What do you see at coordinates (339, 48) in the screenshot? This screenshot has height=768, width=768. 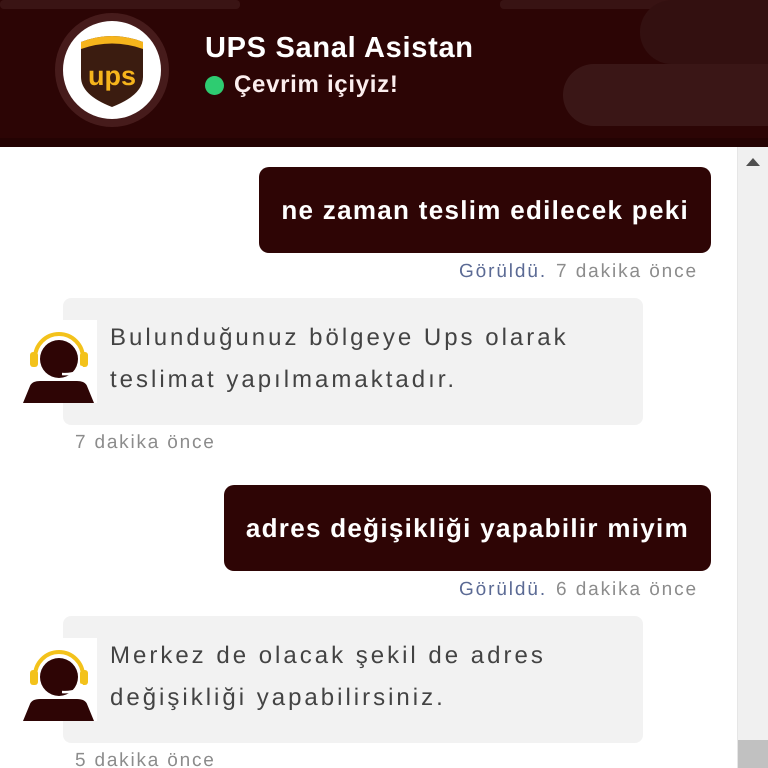 I see `assistant-name: UPS Sanal Asistan` at bounding box center [339, 48].